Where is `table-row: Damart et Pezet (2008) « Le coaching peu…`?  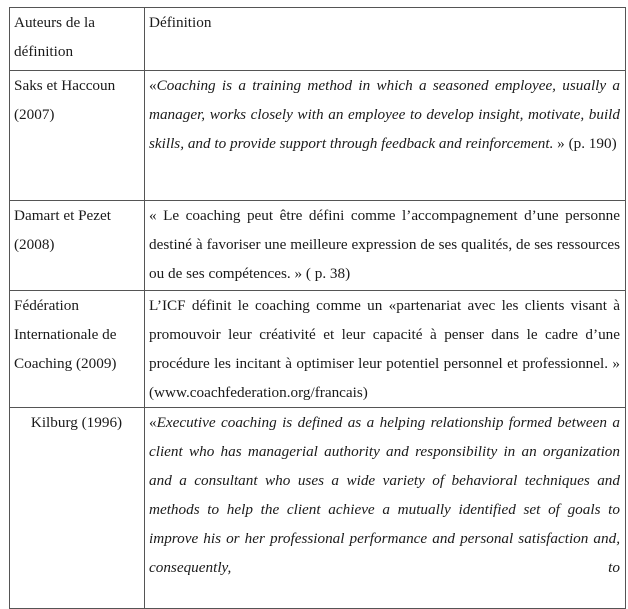
table-row: Damart et Pezet (2008) « Le coaching peu… is located at coordinates (317, 245).